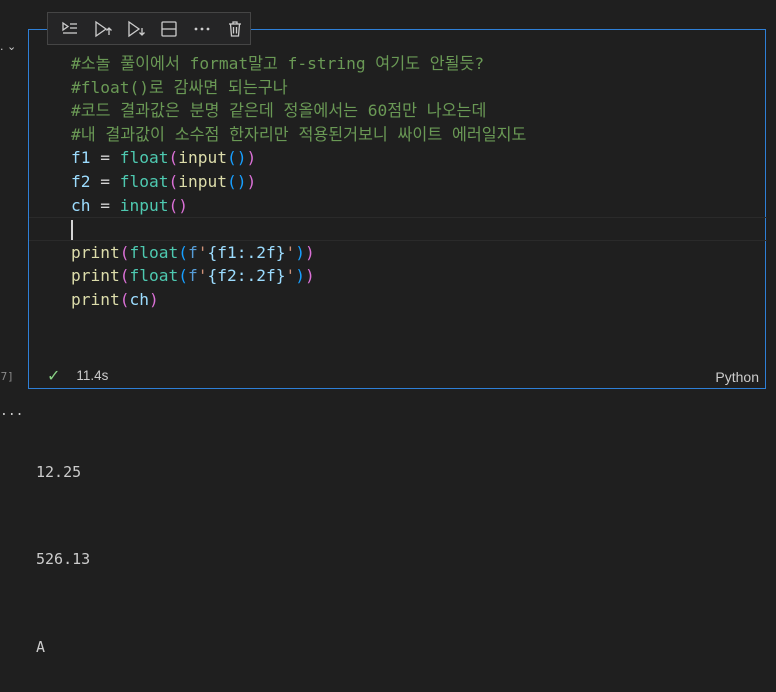  I want to click on execute-above-icon, so click(102, 29).